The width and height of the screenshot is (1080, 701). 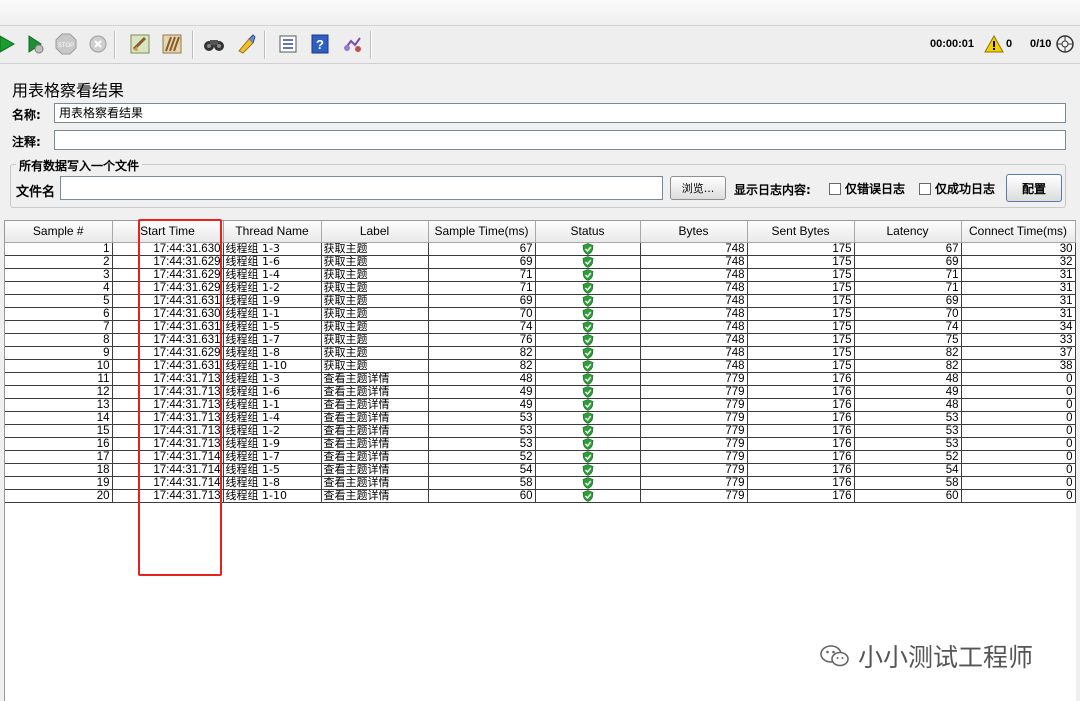 I want to click on table-row: 2 17:44:31.629 线程组 1-6 获取主题 69 748 175 69 32, so click(x=540, y=262).